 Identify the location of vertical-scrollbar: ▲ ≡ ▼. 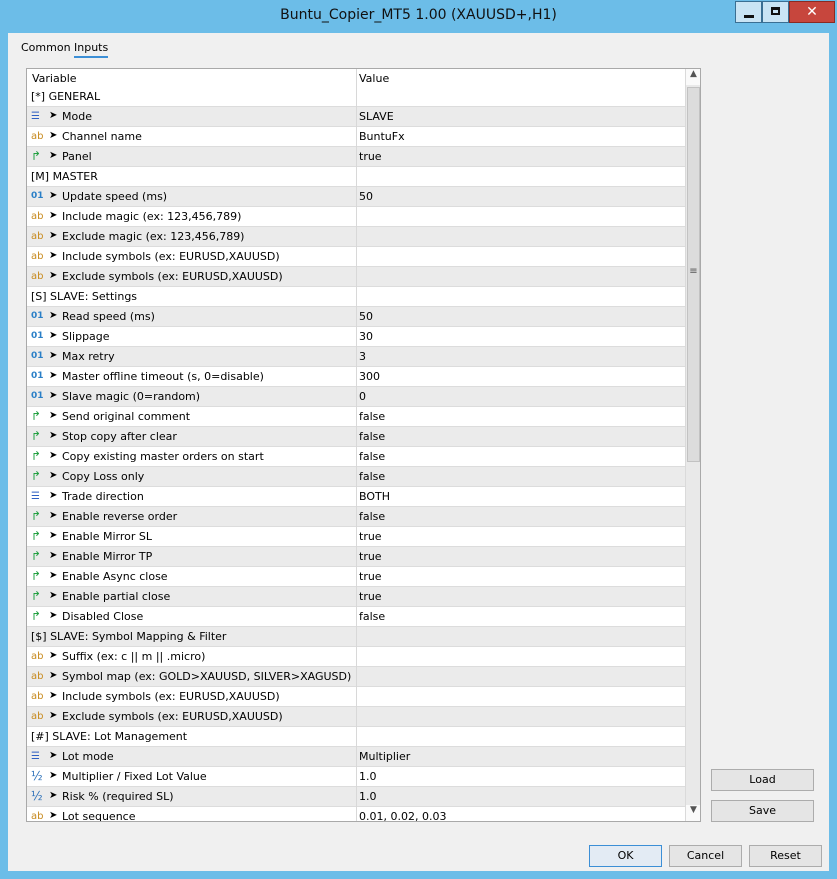
(692, 445).